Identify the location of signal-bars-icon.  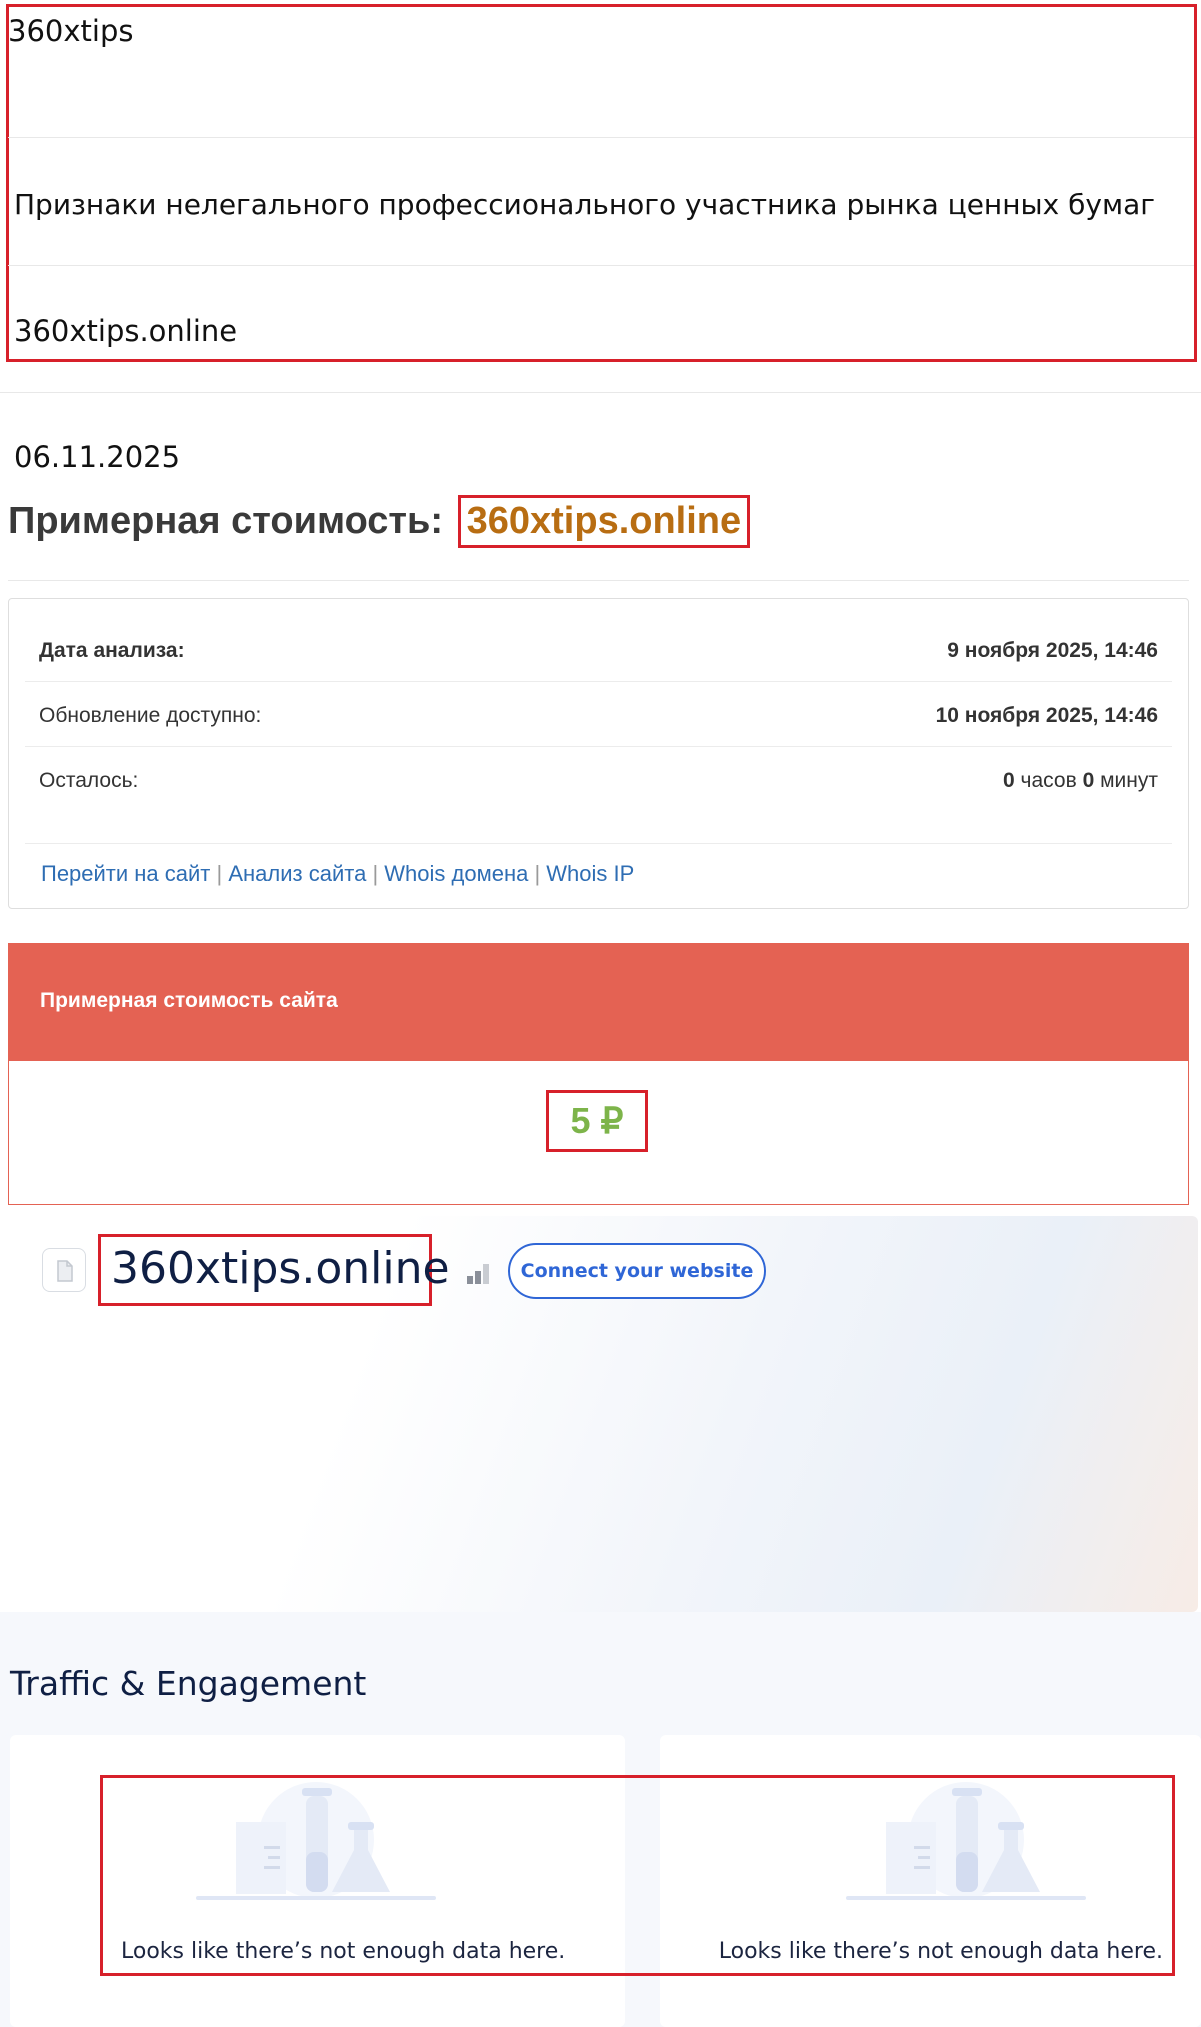
(479, 1275).